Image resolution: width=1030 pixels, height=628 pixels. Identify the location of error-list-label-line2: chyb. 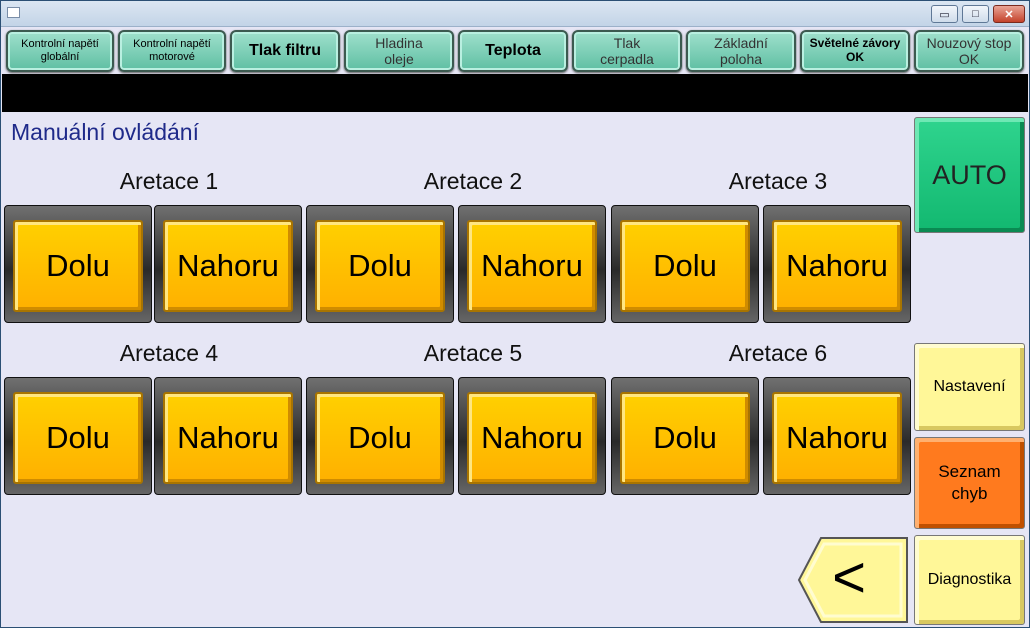
(969, 493).